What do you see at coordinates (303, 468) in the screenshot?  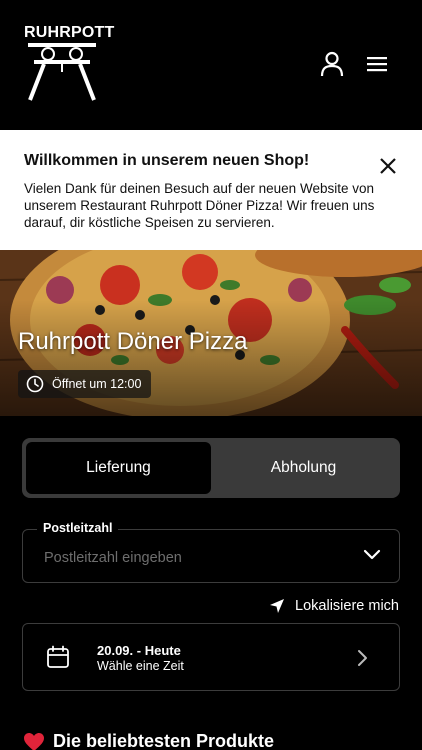 I see `pickup-option: Abholung` at bounding box center [303, 468].